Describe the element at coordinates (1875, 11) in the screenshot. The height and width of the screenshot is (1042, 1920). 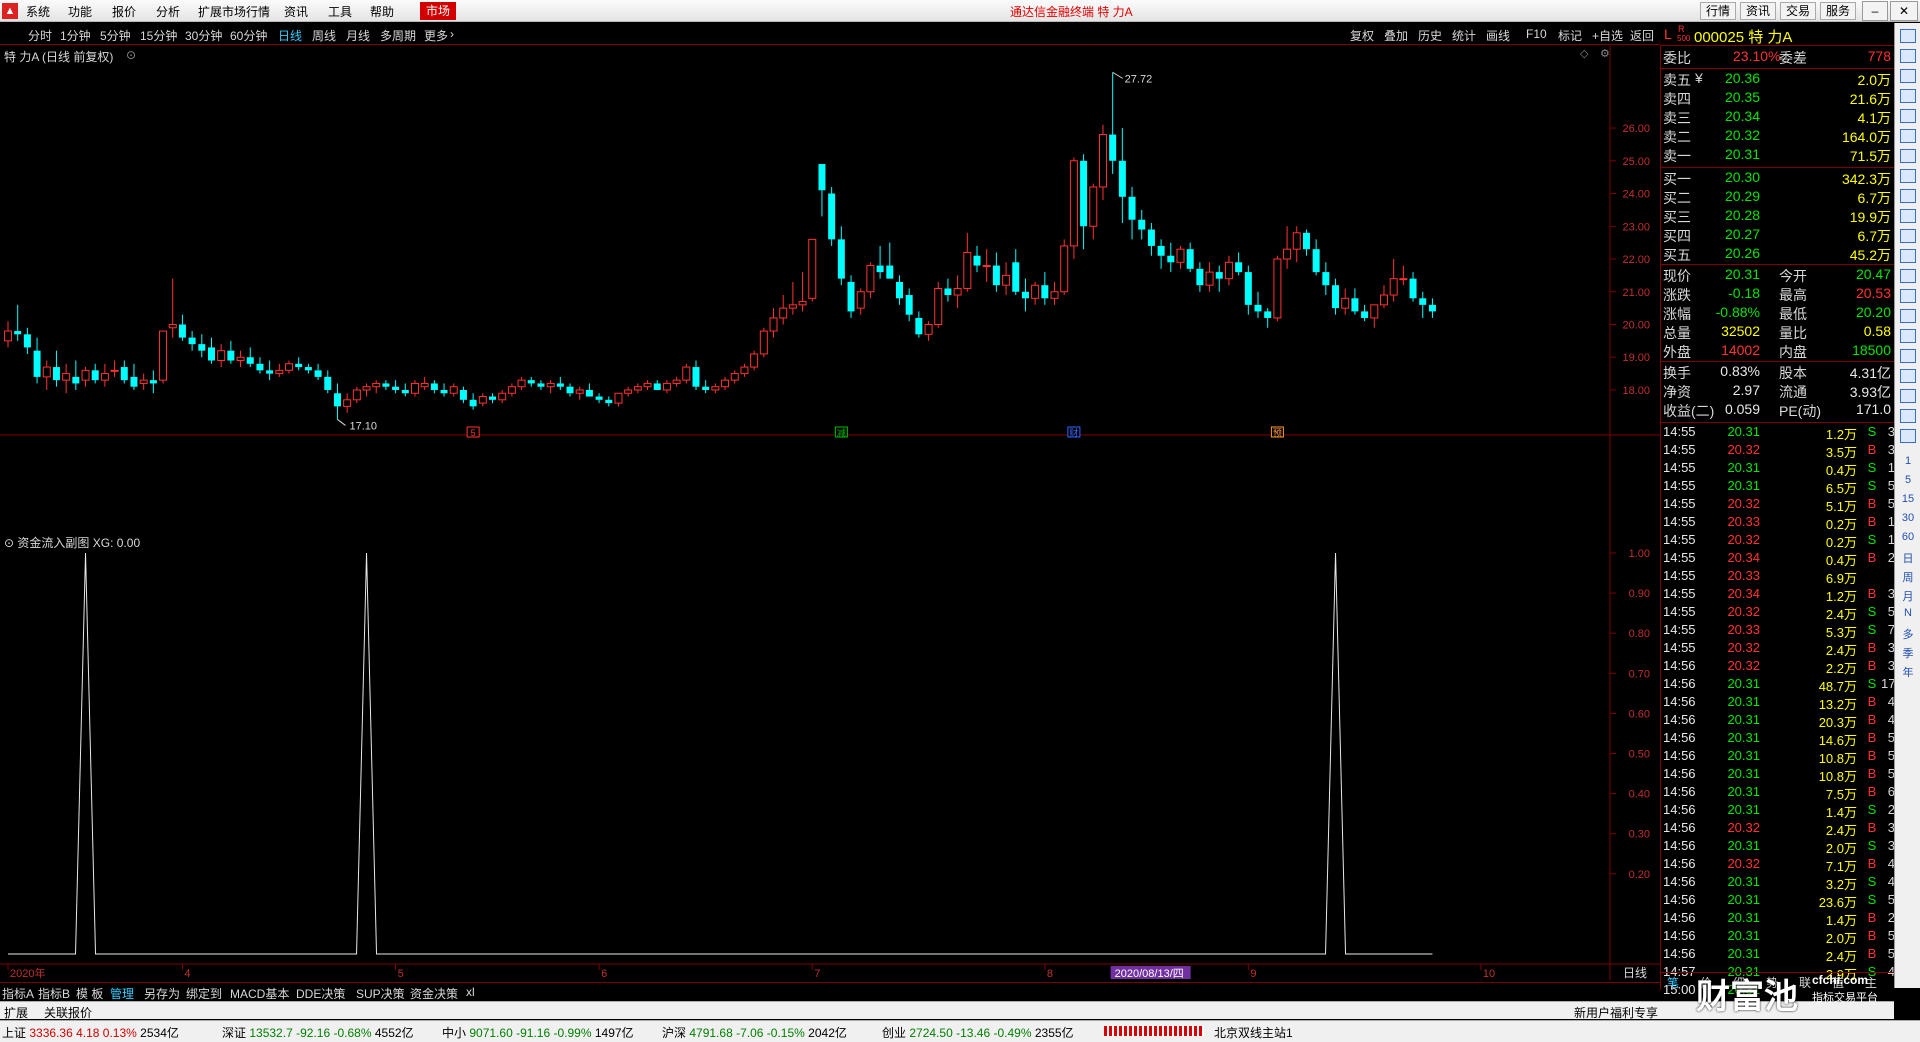
I see `minimize-icon: –` at that location.